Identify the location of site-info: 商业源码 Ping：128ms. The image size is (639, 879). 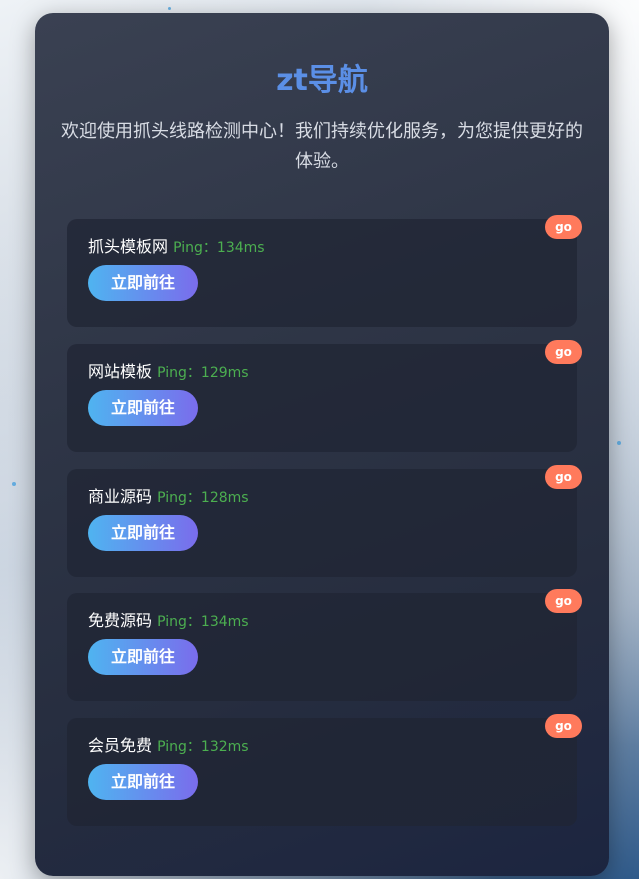
(168, 497).